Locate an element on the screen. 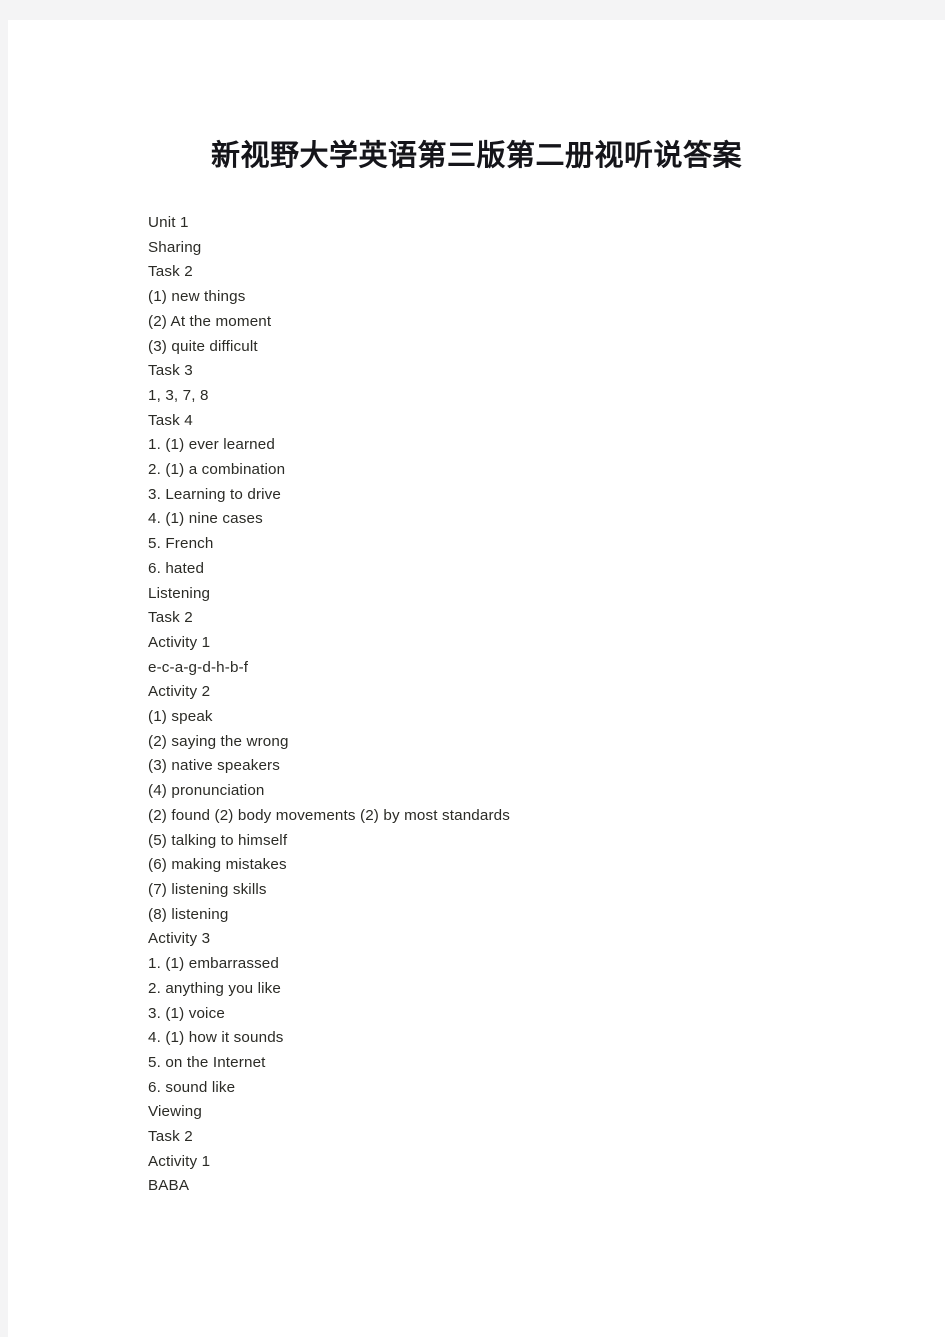  answer-line: 2. anything you like is located at coordinates (215, 988).